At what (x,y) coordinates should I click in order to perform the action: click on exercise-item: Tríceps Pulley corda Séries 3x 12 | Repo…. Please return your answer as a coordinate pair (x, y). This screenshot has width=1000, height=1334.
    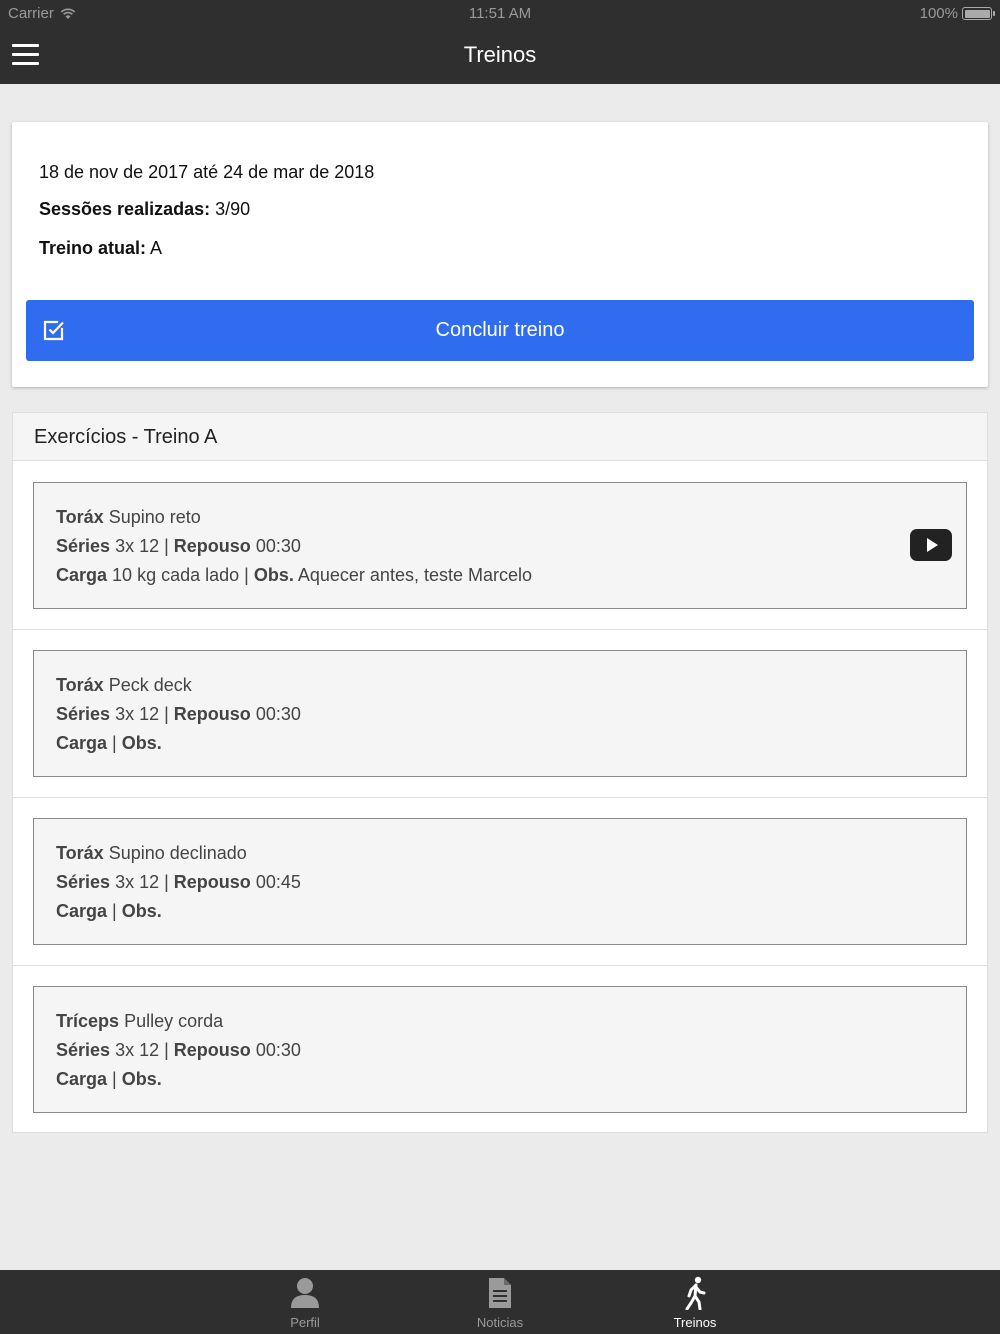
    Looking at the image, I should click on (500, 1049).